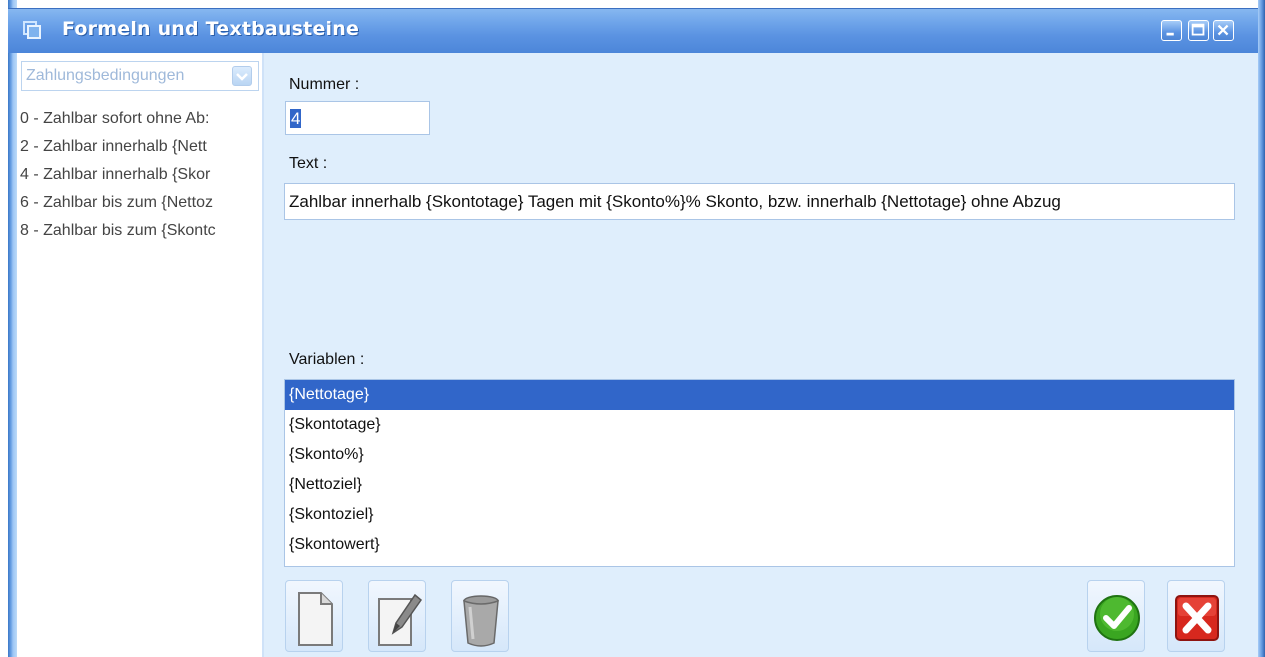 Image resolution: width=1265 pixels, height=657 pixels. I want to click on minimize-button, so click(1171, 30).